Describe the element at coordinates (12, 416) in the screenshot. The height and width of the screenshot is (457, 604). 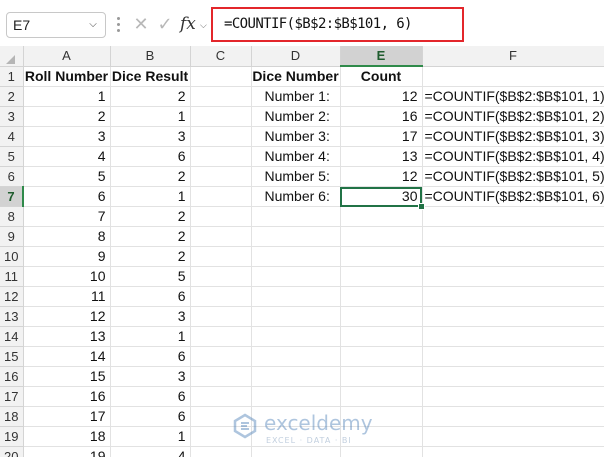
I see `row-header: 18` at that location.